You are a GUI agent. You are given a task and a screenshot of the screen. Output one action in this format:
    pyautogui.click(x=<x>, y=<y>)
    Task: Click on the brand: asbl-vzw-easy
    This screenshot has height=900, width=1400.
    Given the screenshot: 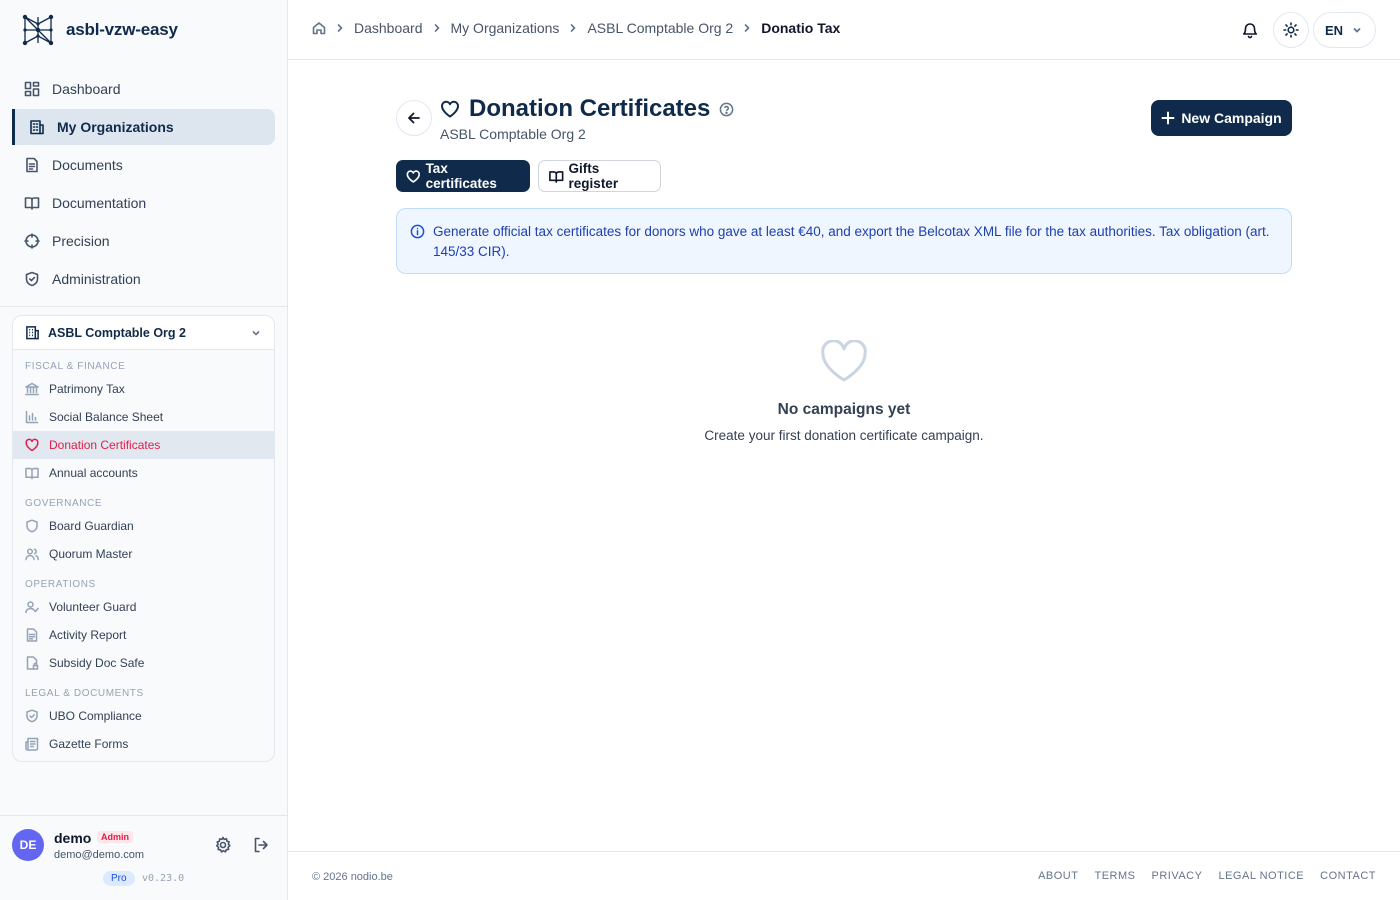 What is the action you would take?
    pyautogui.click(x=99, y=30)
    